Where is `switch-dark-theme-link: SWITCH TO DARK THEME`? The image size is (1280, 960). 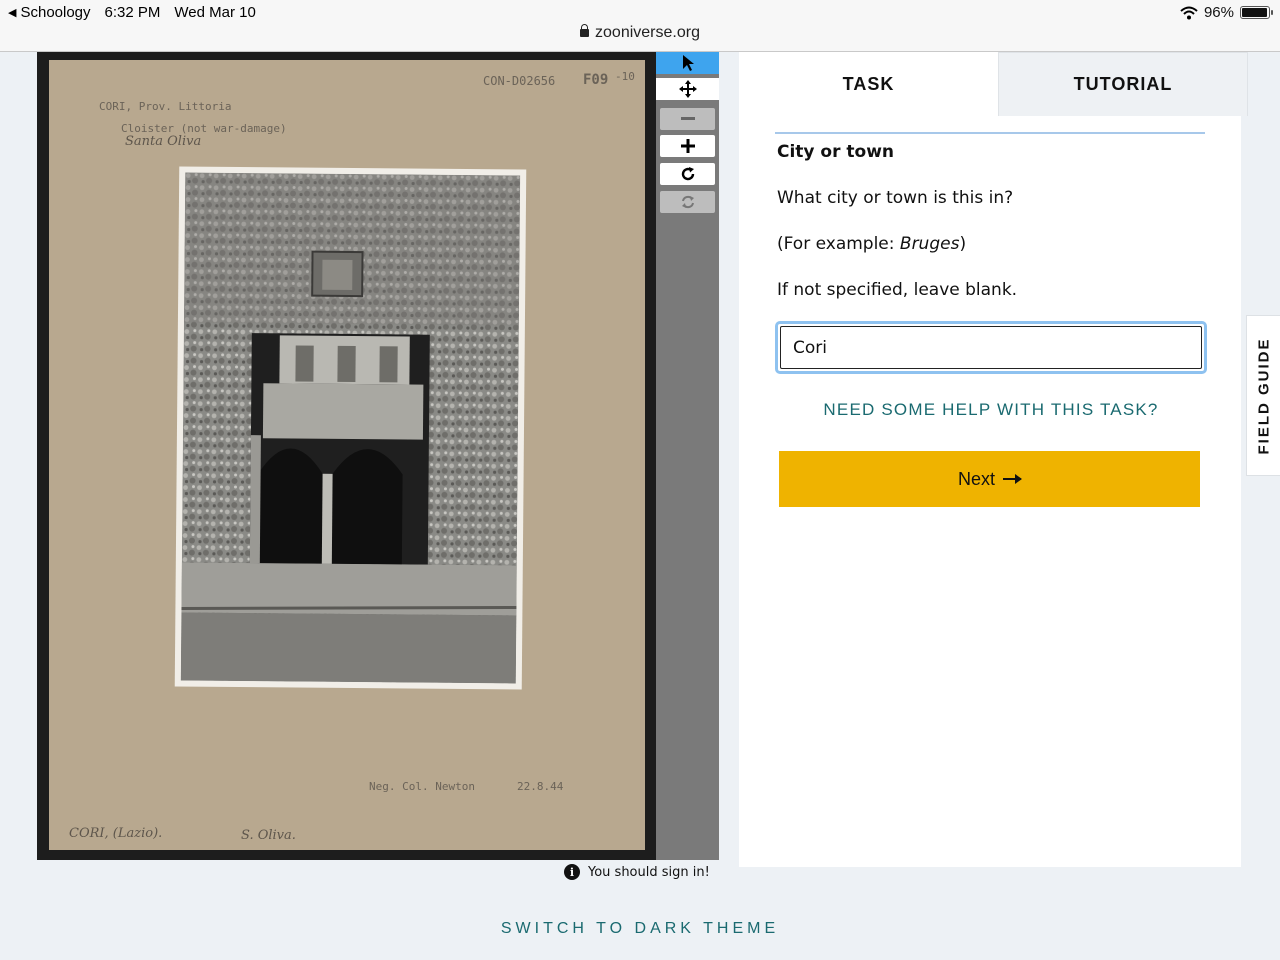 switch-dark-theme-link: SWITCH TO DARK THEME is located at coordinates (640, 929).